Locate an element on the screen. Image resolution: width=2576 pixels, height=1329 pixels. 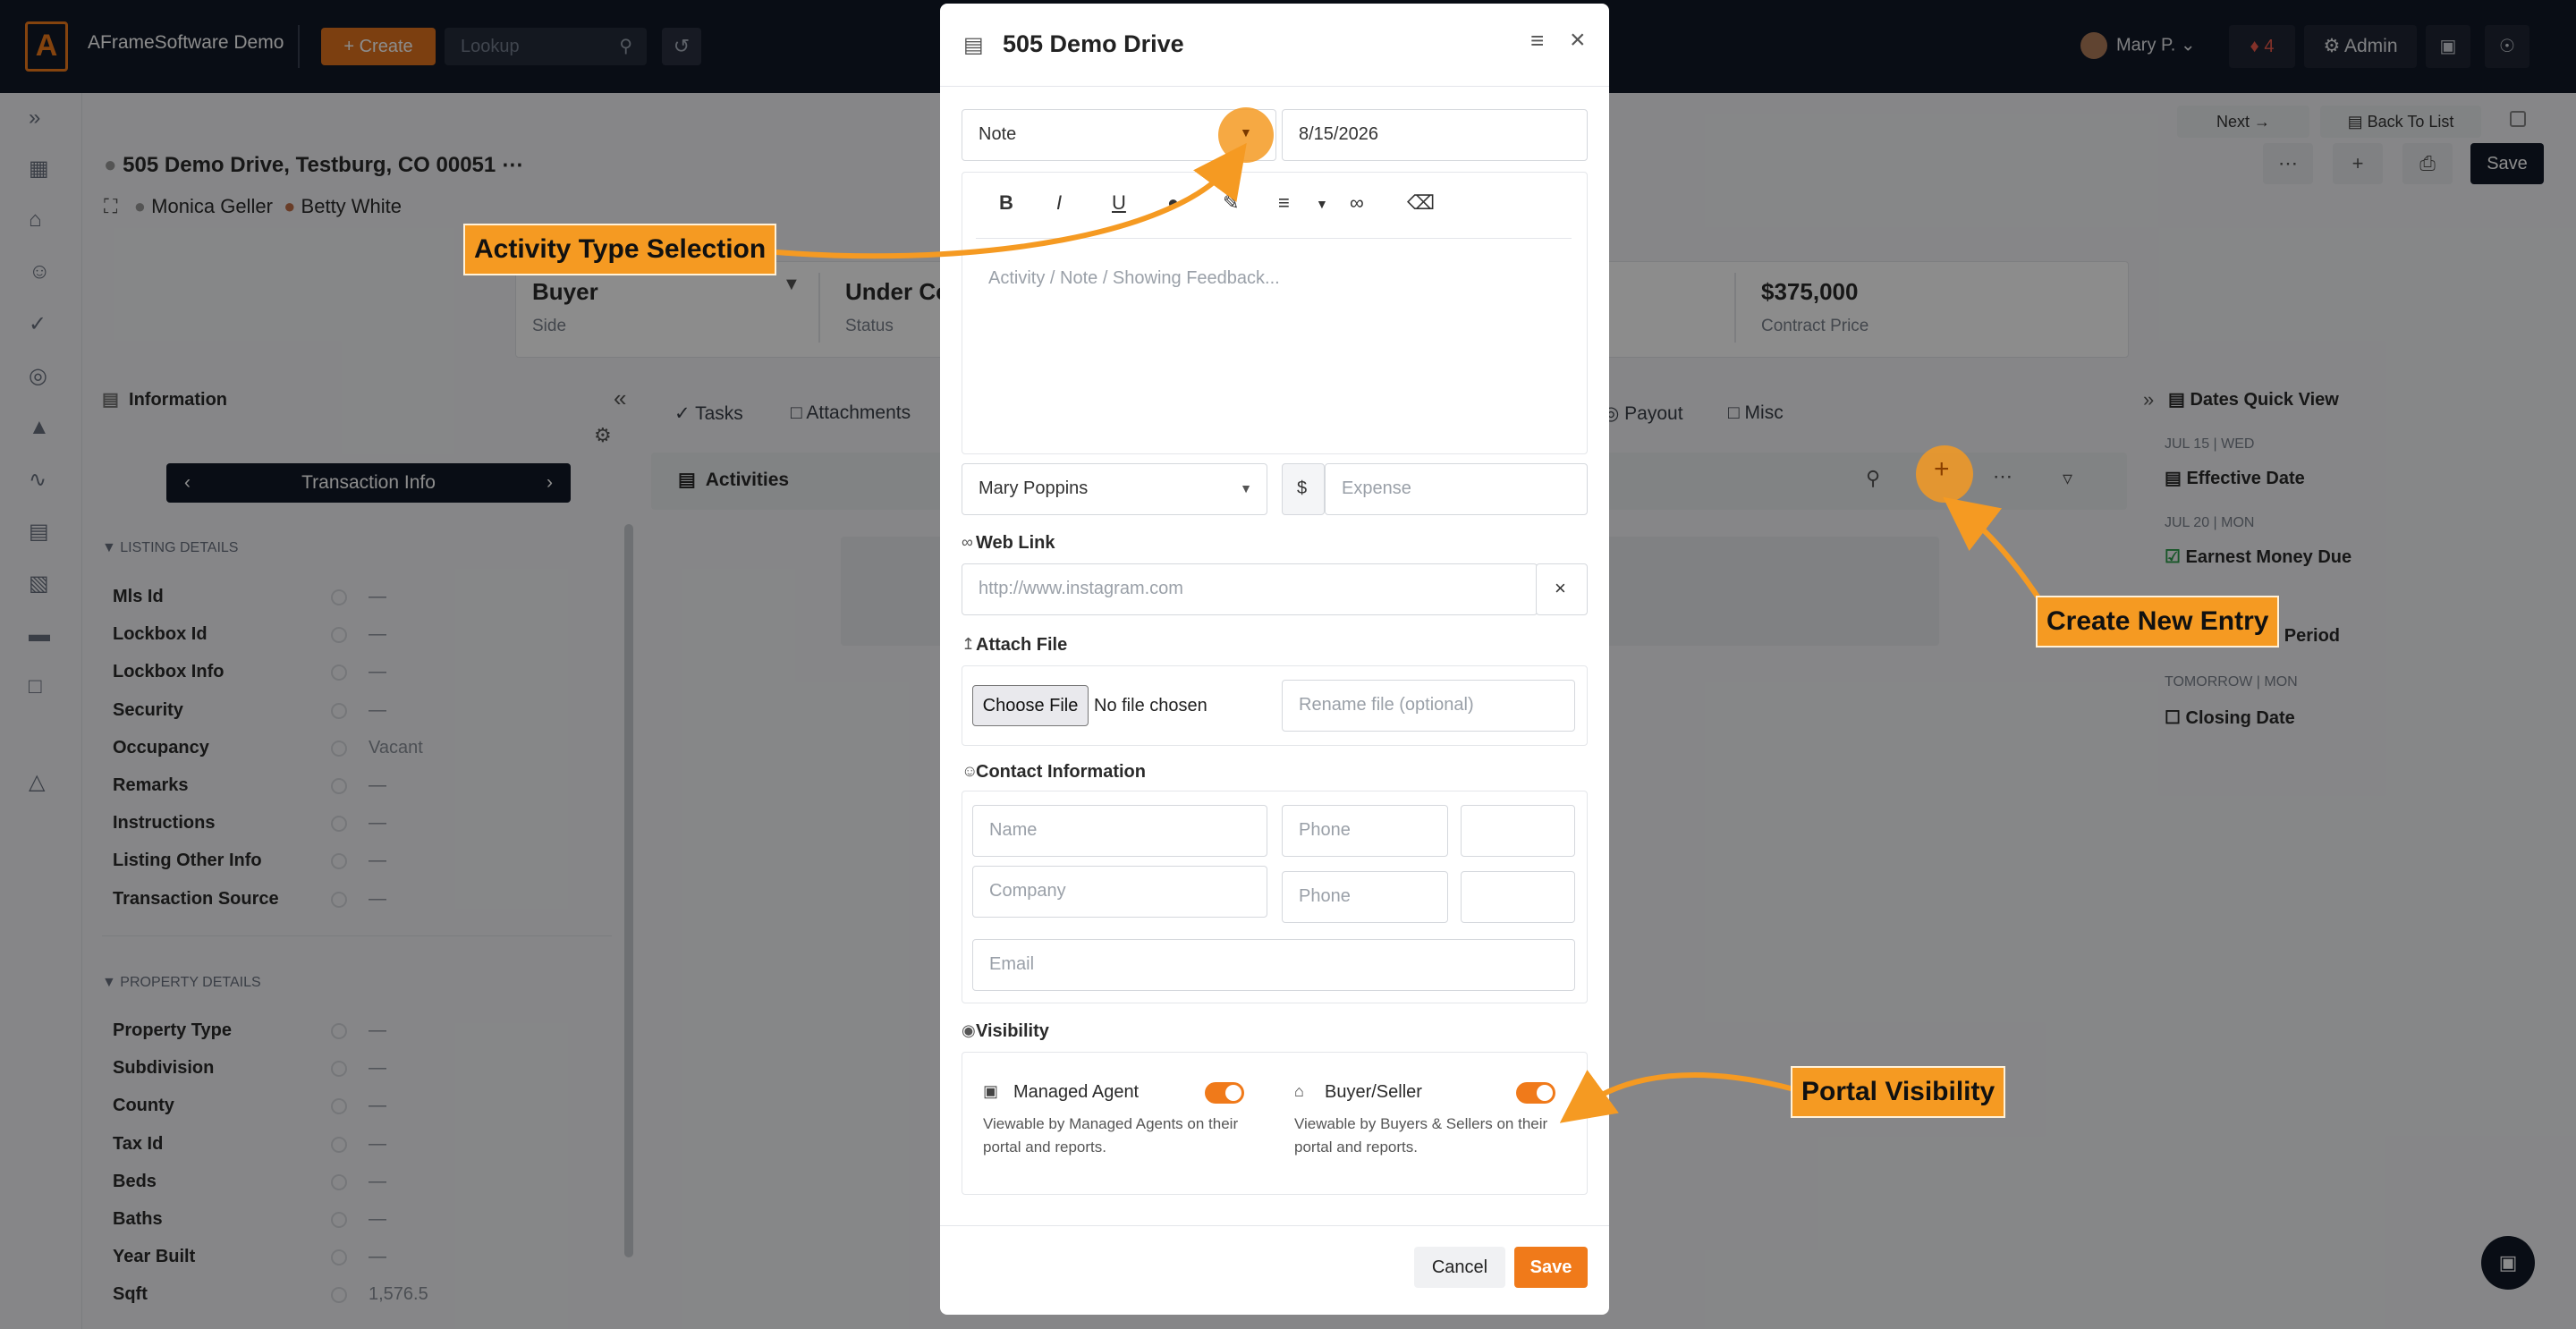
callout-portal-visibility: Portal Visibility is located at coordinates (1898, 1092).